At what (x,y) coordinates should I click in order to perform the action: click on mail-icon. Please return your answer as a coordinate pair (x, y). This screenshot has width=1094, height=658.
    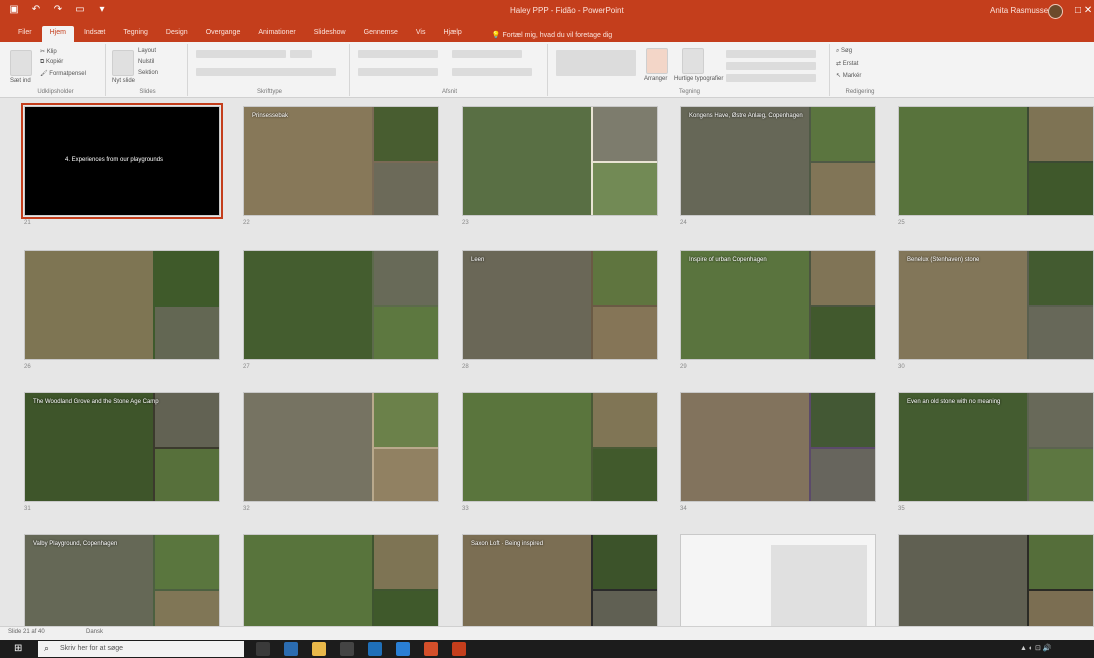
    Looking at the image, I should click on (375, 649).